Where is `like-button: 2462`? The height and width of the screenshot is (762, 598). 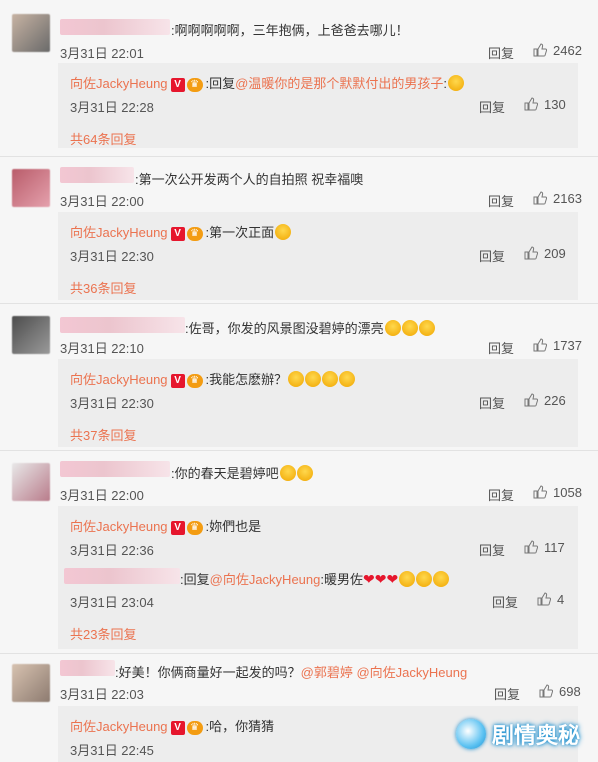 like-button: 2462 is located at coordinates (557, 50).